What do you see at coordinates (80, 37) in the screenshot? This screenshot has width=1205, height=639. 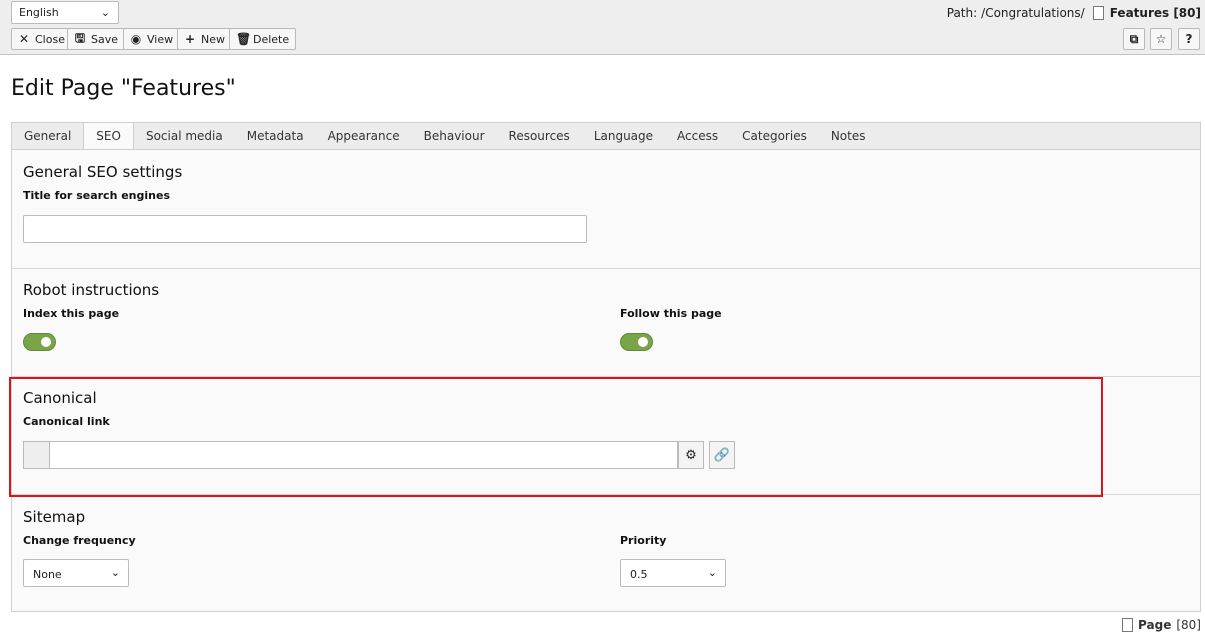 I see `save-icon: 🖫` at bounding box center [80, 37].